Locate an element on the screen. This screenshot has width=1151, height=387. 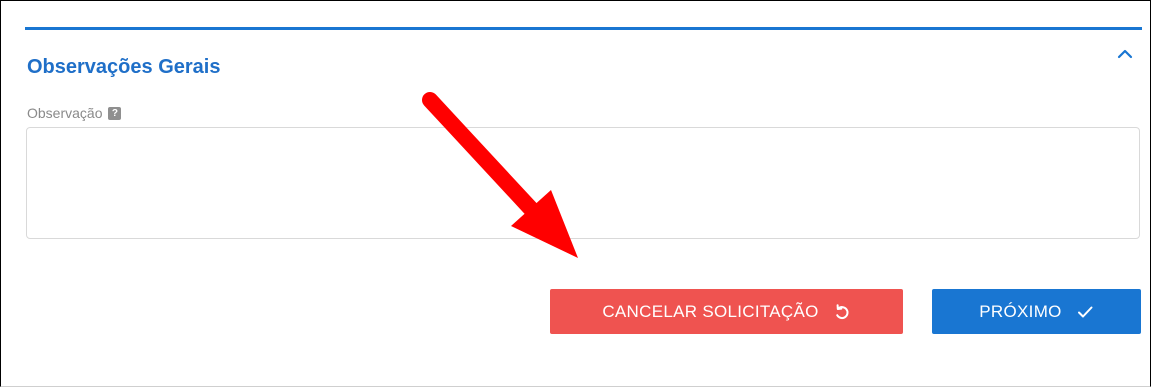
observation-label: Observação ? is located at coordinates (74, 113).